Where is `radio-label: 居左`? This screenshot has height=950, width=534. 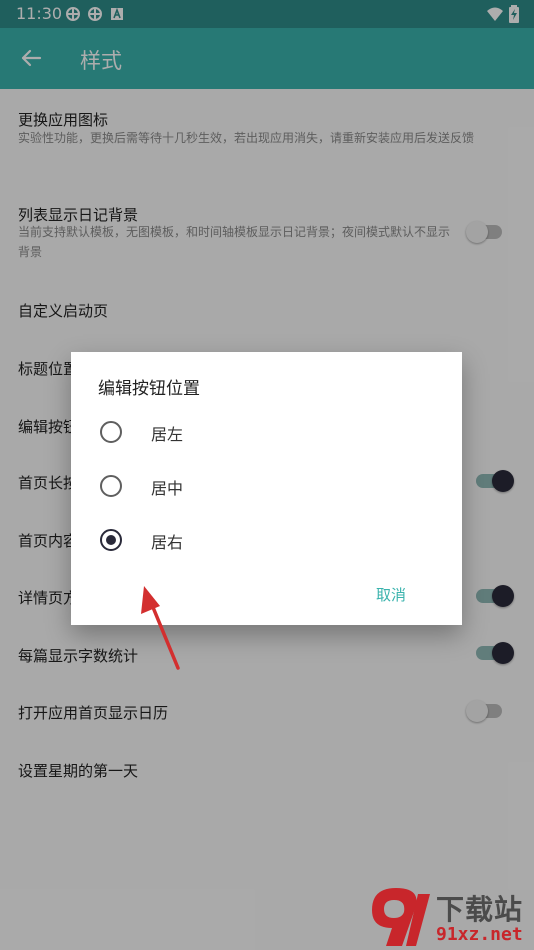 radio-label: 居左 is located at coordinates (167, 434).